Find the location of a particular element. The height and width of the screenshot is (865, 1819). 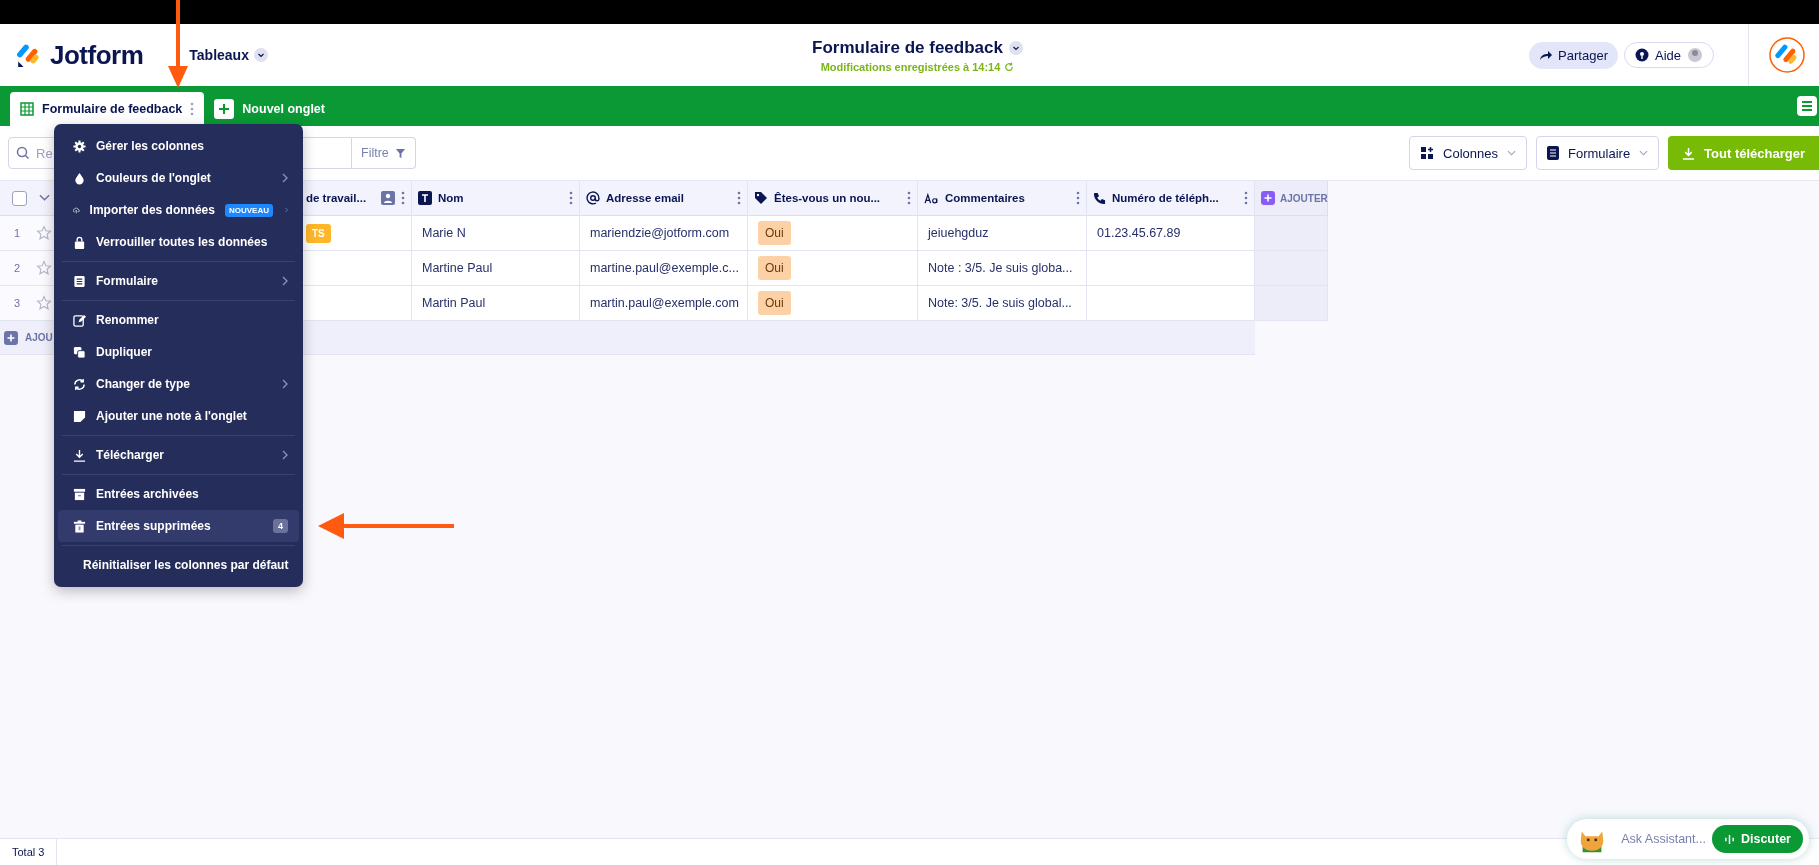

menu-item: Changer de type is located at coordinates (178, 384).